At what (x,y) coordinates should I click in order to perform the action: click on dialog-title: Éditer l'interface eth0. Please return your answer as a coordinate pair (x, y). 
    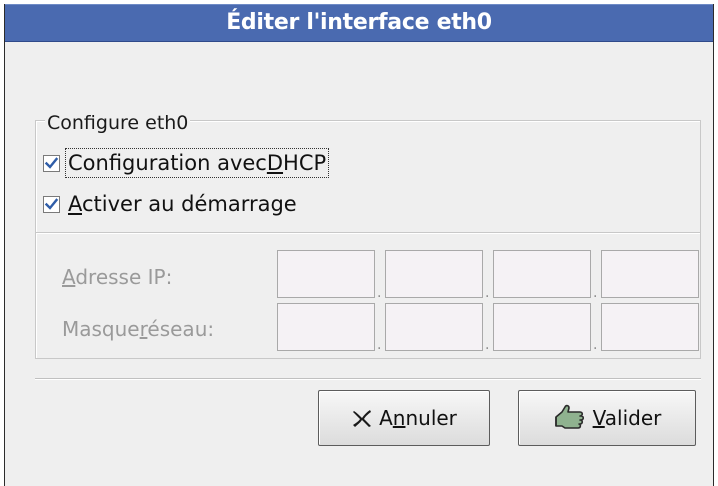
    Looking at the image, I should click on (359, 22).